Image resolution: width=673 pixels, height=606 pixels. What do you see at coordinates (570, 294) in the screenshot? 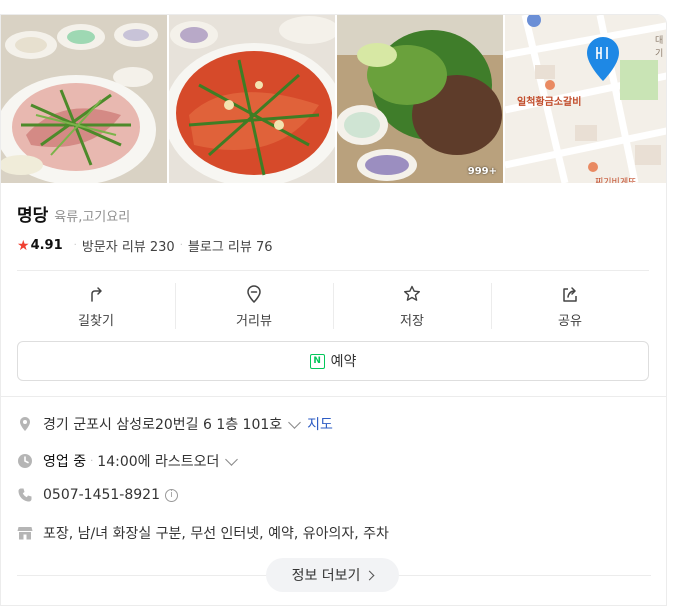
I see `share-icon` at bounding box center [570, 294].